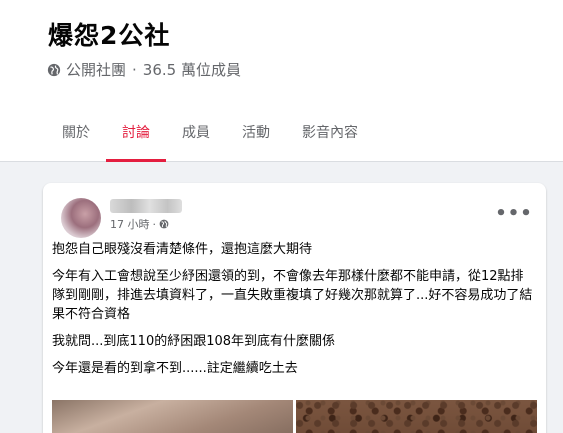 The image size is (563, 433). I want to click on avatar, so click(81, 218).